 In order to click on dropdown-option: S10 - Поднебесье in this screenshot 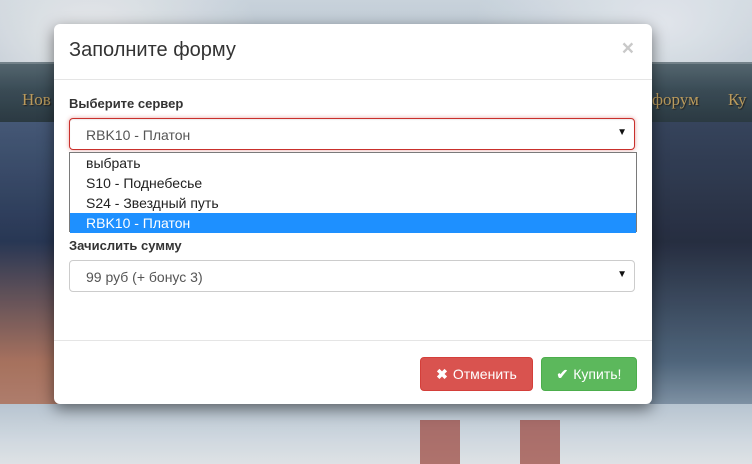, I will do `click(353, 183)`.